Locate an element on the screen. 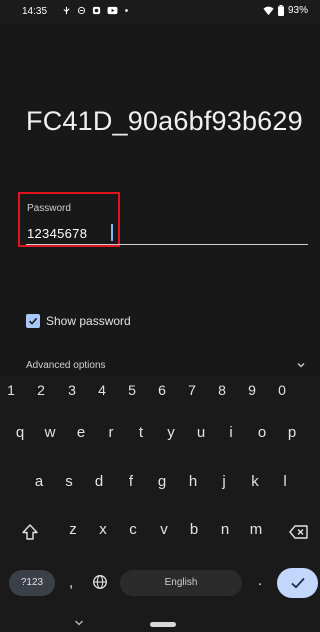 The height and width of the screenshot is (632, 320). shift-icon is located at coordinates (30, 532).